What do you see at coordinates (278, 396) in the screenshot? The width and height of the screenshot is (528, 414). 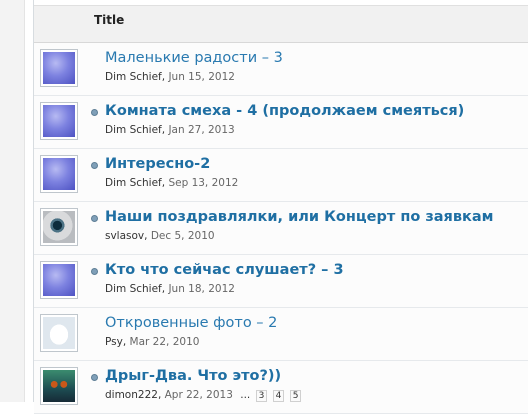 I see `page-link-4: 4` at bounding box center [278, 396].